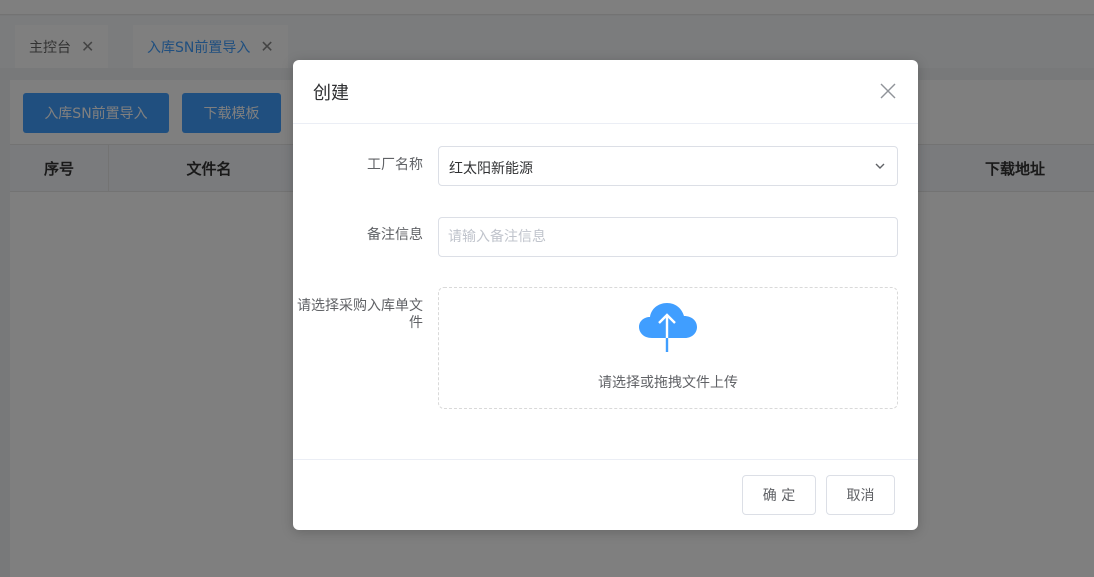 The image size is (1094, 577). I want to click on dialog-header: 创建, so click(605, 92).